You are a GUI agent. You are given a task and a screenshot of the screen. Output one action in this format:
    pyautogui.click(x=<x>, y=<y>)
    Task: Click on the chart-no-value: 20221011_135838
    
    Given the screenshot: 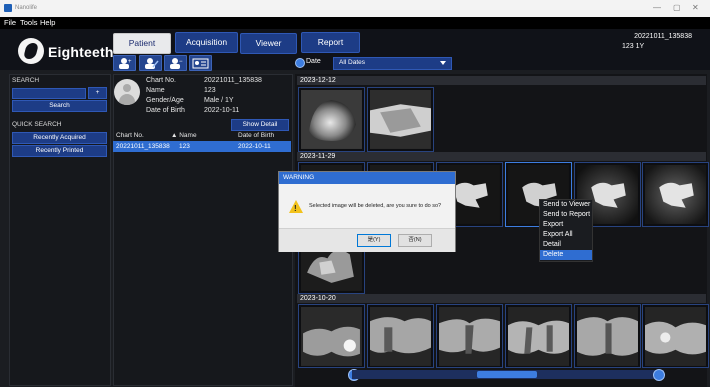 What is the action you would take?
    pyautogui.click(x=233, y=80)
    